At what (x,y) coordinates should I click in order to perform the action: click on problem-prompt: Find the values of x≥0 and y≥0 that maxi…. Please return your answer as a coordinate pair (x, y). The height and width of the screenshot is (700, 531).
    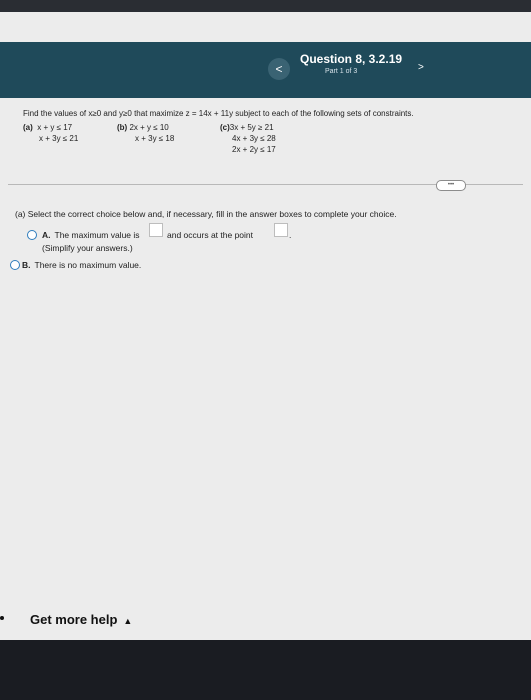
    Looking at the image, I should click on (218, 113).